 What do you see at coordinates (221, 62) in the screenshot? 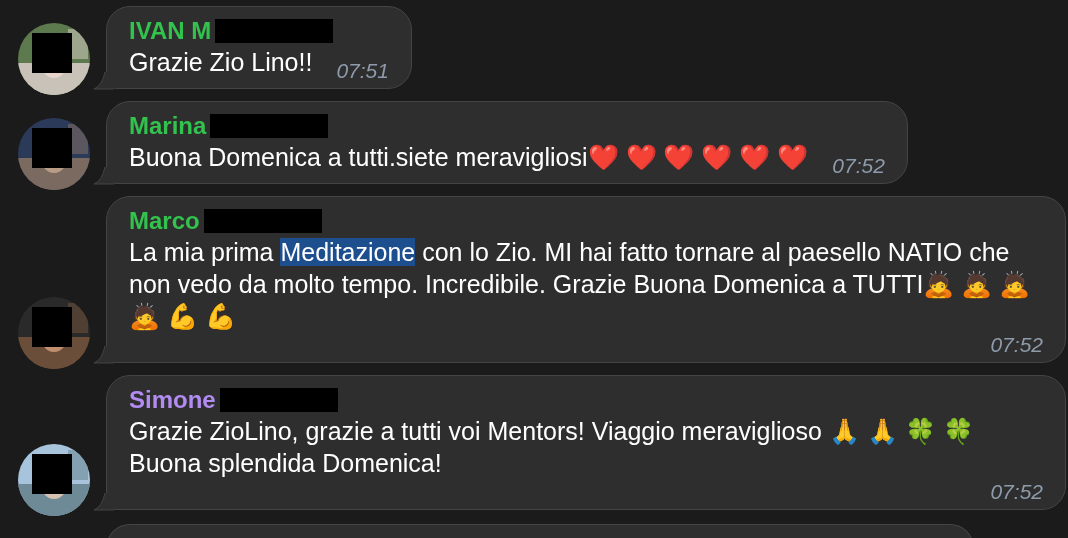
I see `message-text: Grazie Zio Lino!!` at bounding box center [221, 62].